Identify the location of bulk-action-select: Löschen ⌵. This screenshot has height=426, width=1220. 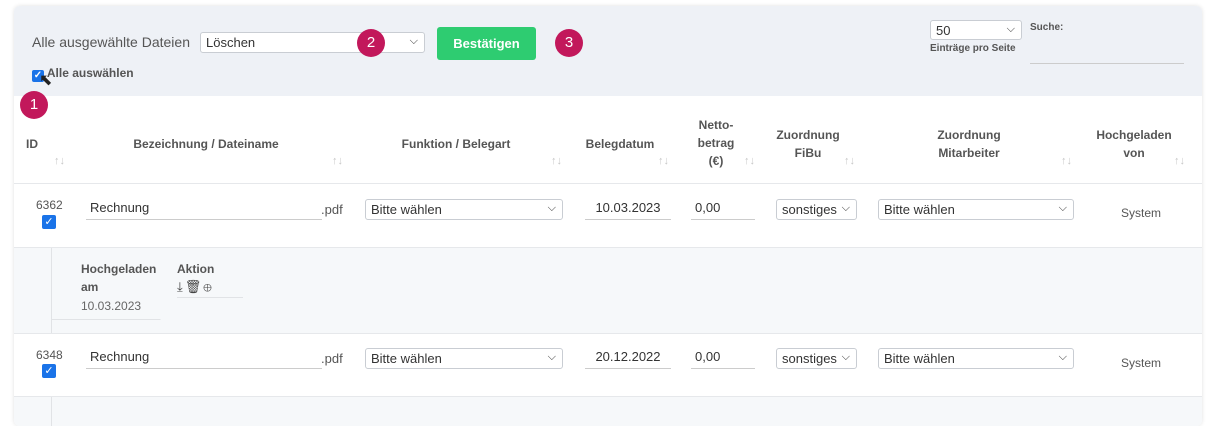
(312, 42).